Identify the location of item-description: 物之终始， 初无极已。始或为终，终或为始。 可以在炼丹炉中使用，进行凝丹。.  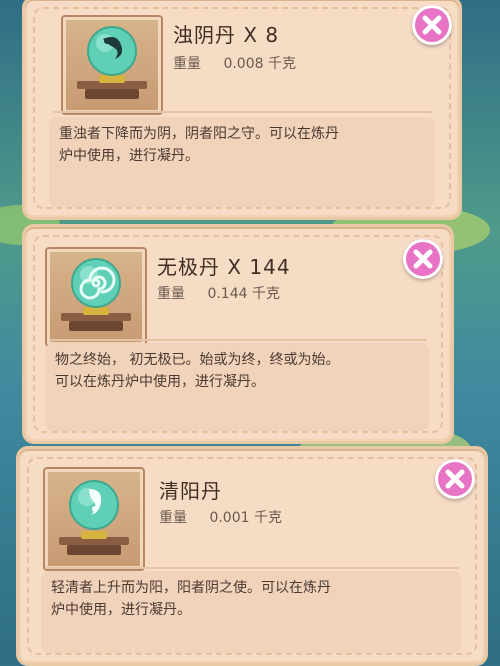
(237, 387).